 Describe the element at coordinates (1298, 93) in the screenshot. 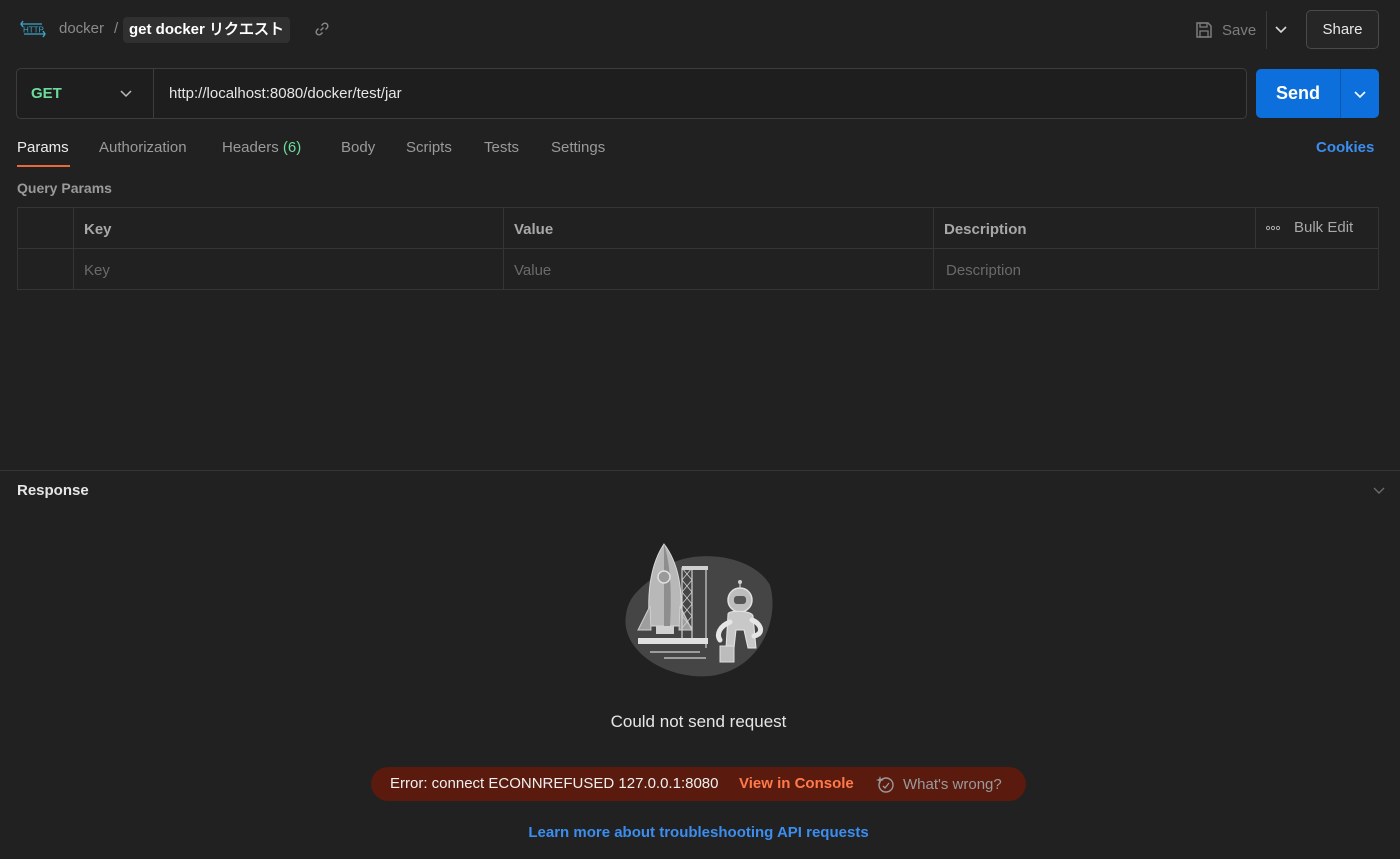

I see `send-button: Send` at that location.